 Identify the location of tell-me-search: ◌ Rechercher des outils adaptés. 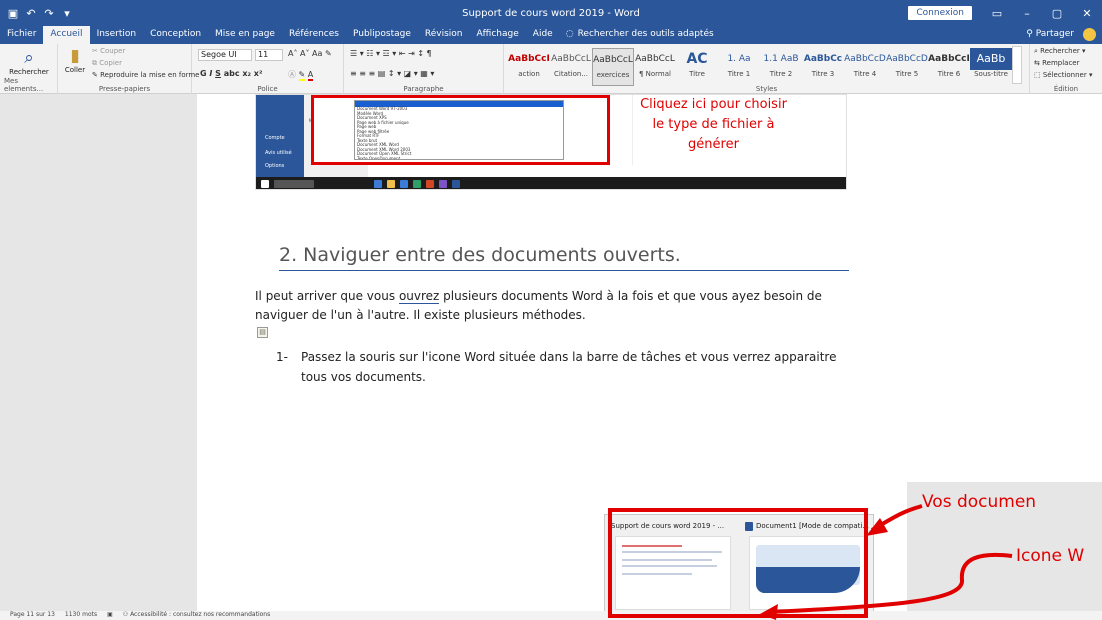
(640, 35).